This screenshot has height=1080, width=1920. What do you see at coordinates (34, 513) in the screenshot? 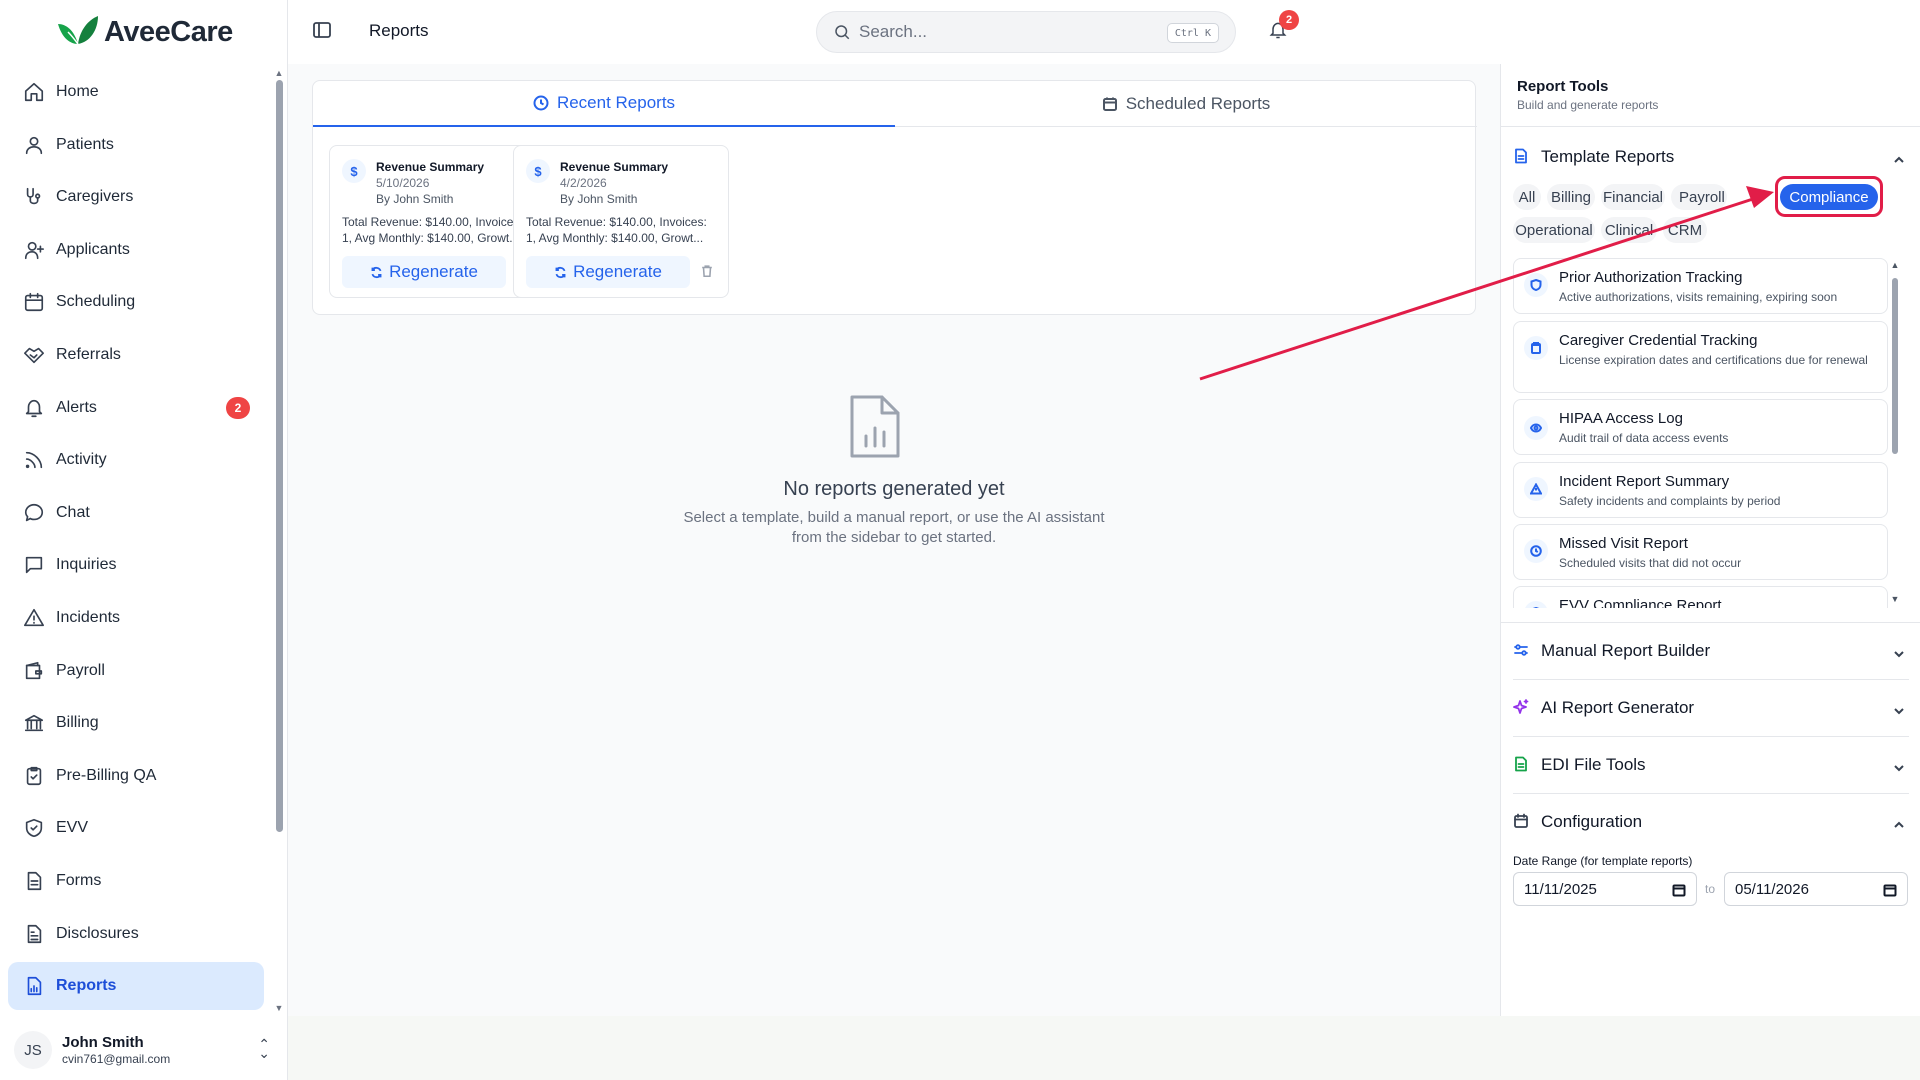
I see `chat-bubble-icon` at bounding box center [34, 513].